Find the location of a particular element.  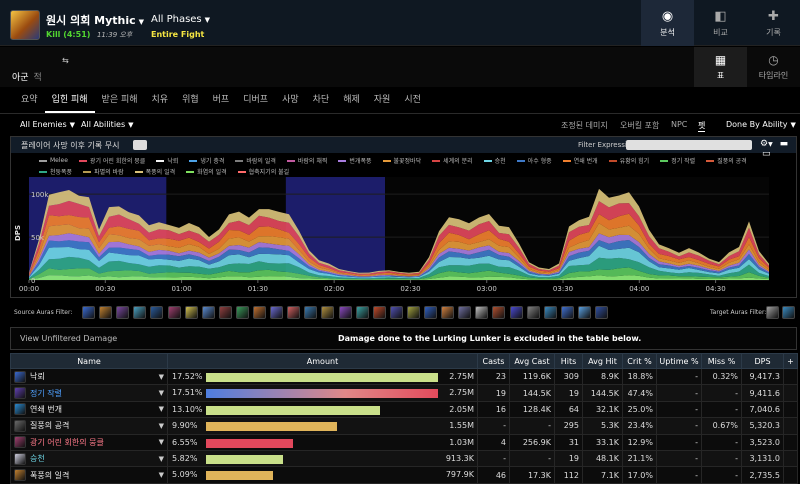

done-by-dropdown: Done By Ability ▼ is located at coordinates (761, 124).